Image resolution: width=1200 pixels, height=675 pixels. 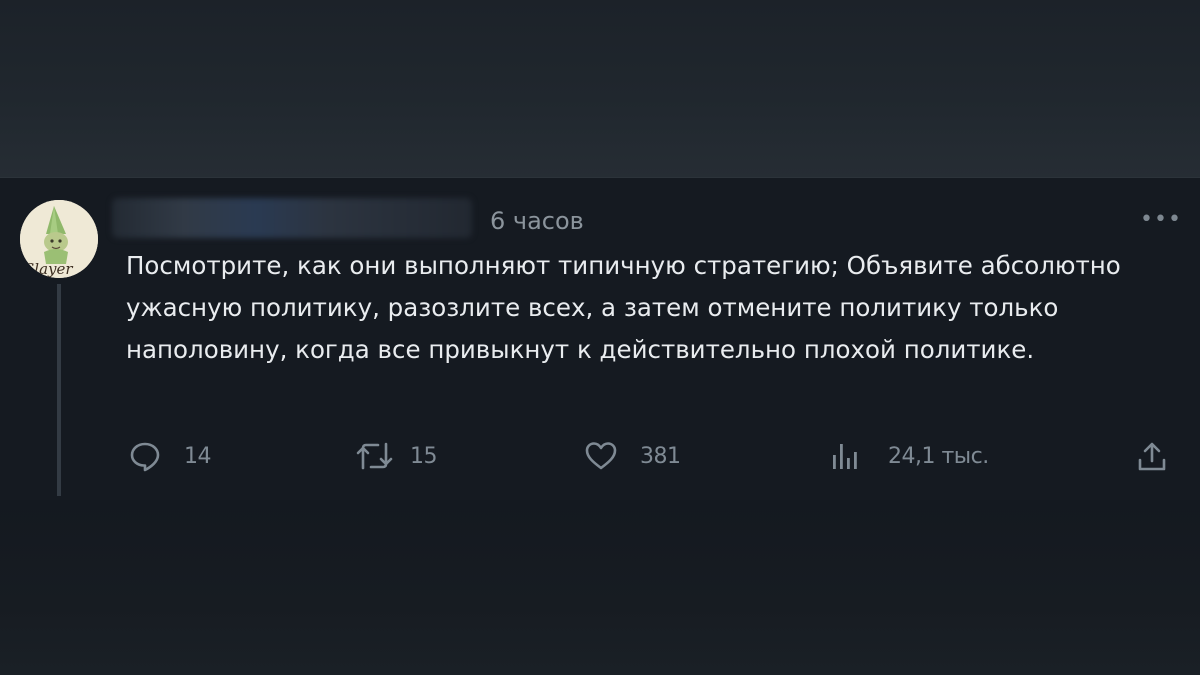 I want to click on retweet-button: 15, so click(x=396, y=456).